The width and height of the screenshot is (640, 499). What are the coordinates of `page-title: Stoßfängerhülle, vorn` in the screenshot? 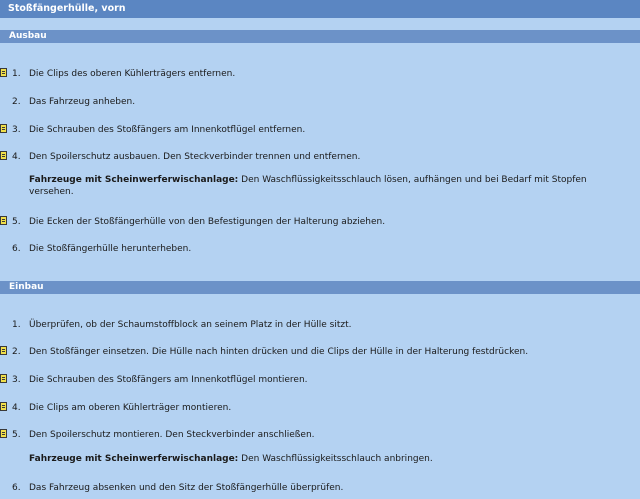 It's located at (320, 9).